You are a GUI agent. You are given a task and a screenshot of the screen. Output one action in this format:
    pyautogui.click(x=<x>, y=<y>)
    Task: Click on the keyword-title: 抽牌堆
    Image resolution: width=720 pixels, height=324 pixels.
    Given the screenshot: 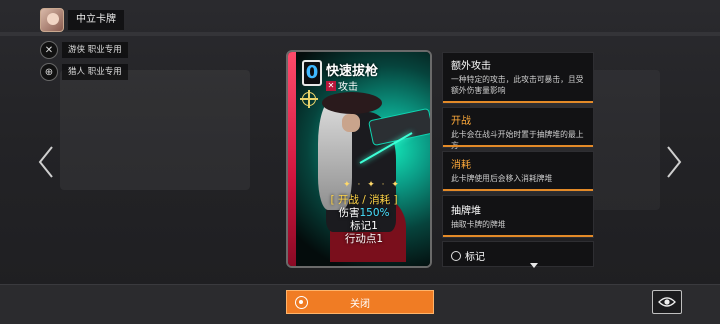 What is the action you would take?
    pyautogui.click(x=466, y=211)
    